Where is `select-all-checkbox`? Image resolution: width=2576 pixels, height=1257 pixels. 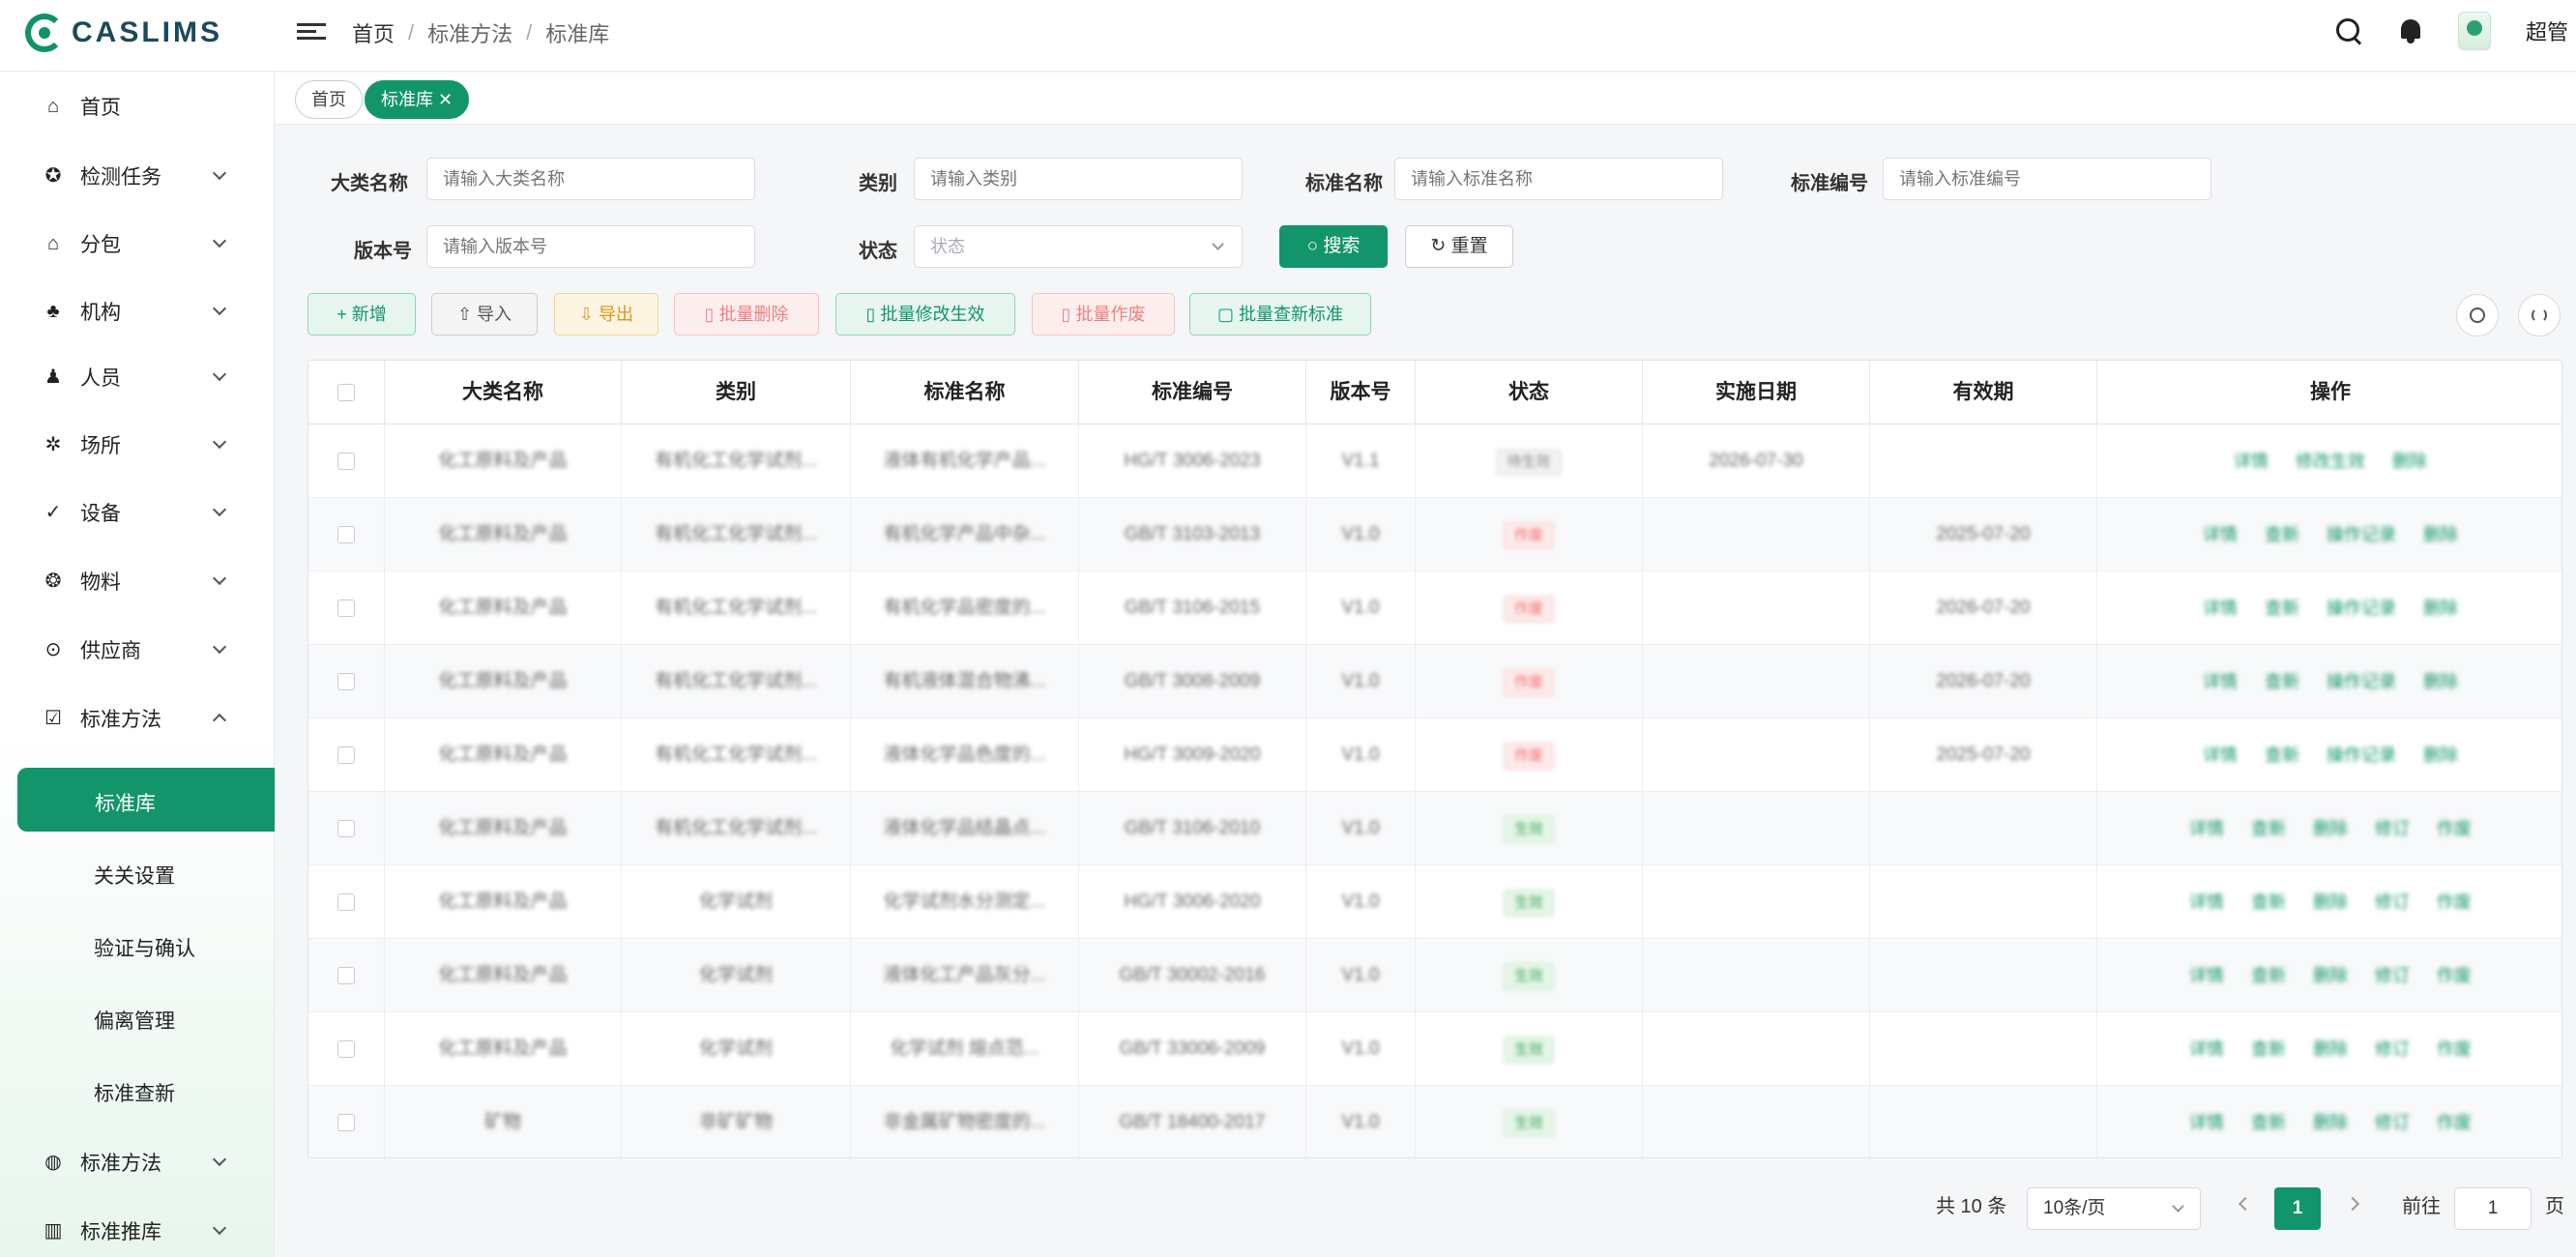 select-all-checkbox is located at coordinates (346, 392).